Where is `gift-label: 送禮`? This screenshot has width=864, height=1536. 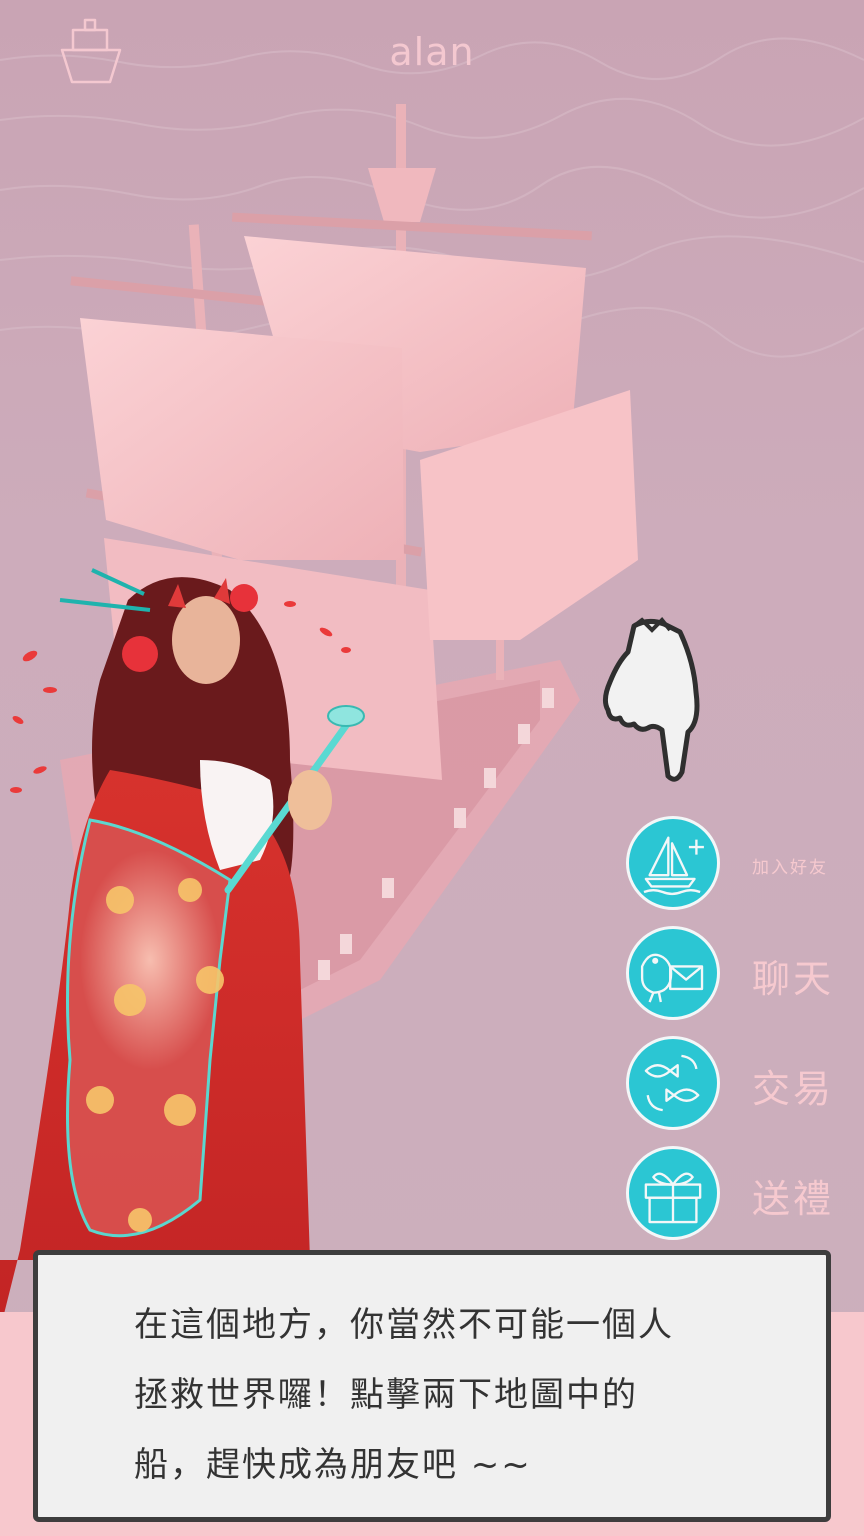 gift-label: 送禮 is located at coordinates (793, 1199).